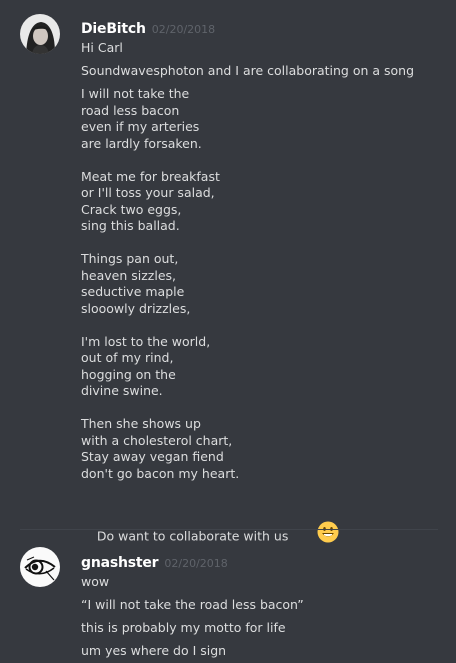  Describe the element at coordinates (120, 563) in the screenshot. I see `username: gnashster` at that location.